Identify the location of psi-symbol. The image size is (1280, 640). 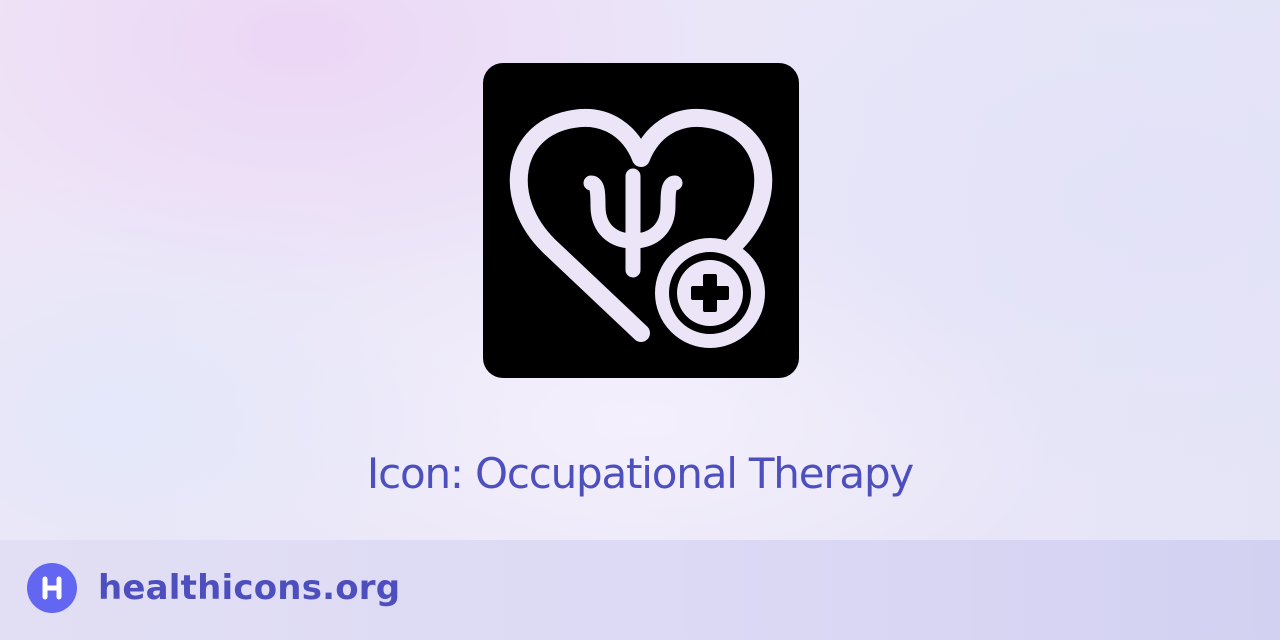
(633, 223).